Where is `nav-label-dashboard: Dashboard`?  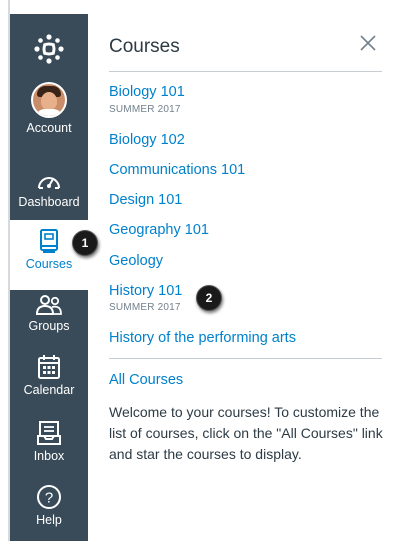 nav-label-dashboard: Dashboard is located at coordinates (49, 202).